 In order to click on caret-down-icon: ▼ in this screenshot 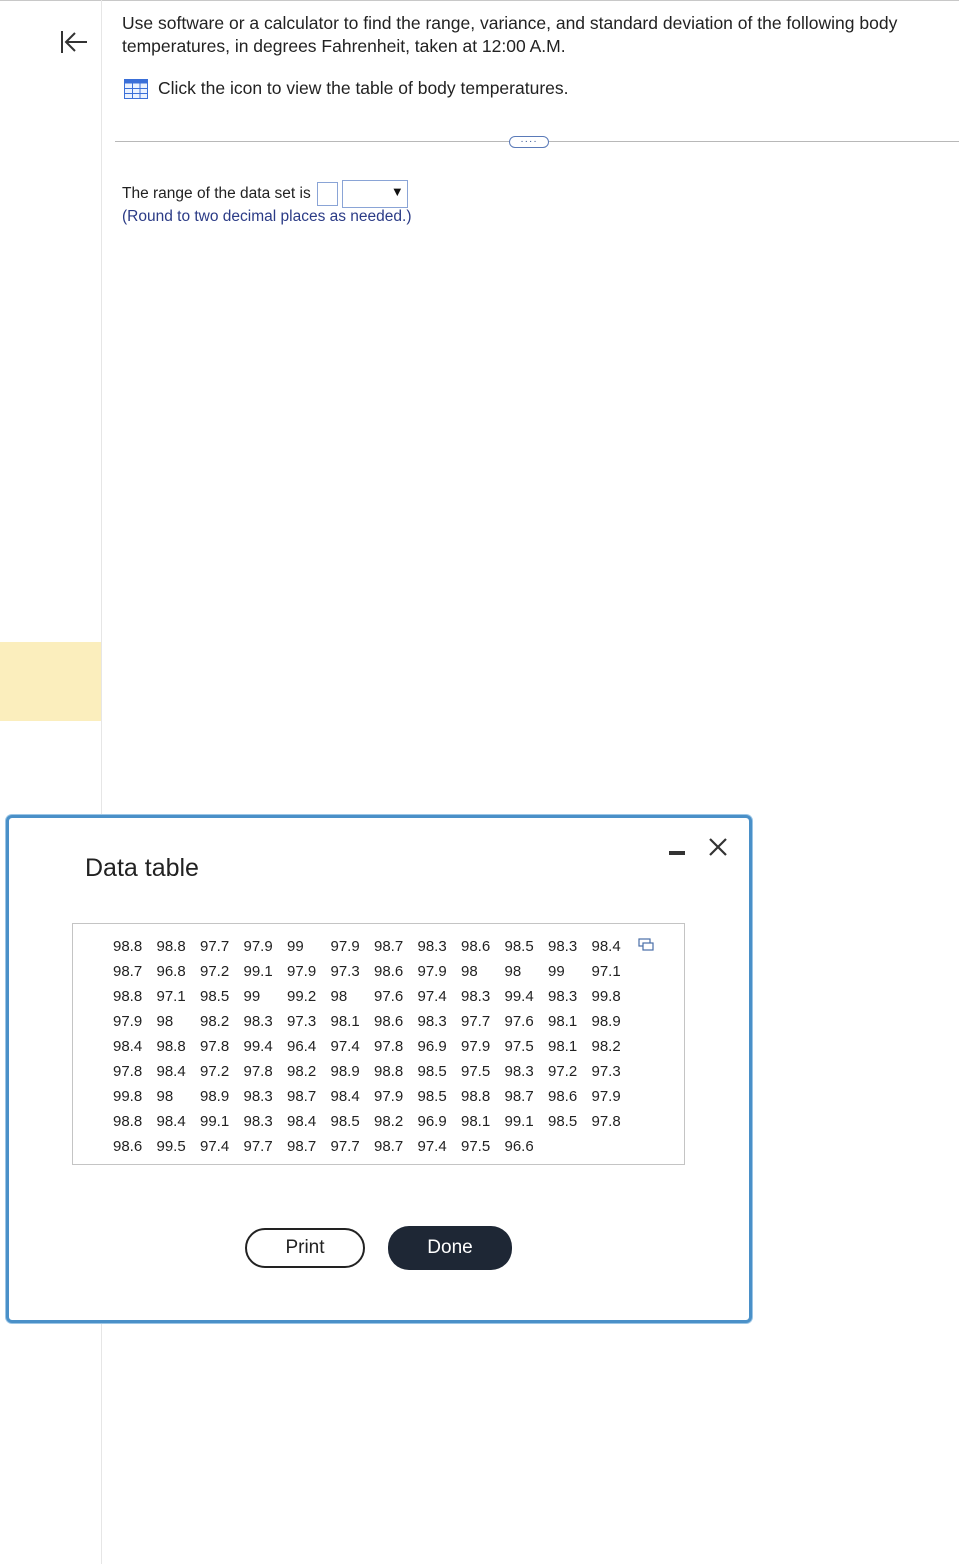, I will do `click(397, 191)`.